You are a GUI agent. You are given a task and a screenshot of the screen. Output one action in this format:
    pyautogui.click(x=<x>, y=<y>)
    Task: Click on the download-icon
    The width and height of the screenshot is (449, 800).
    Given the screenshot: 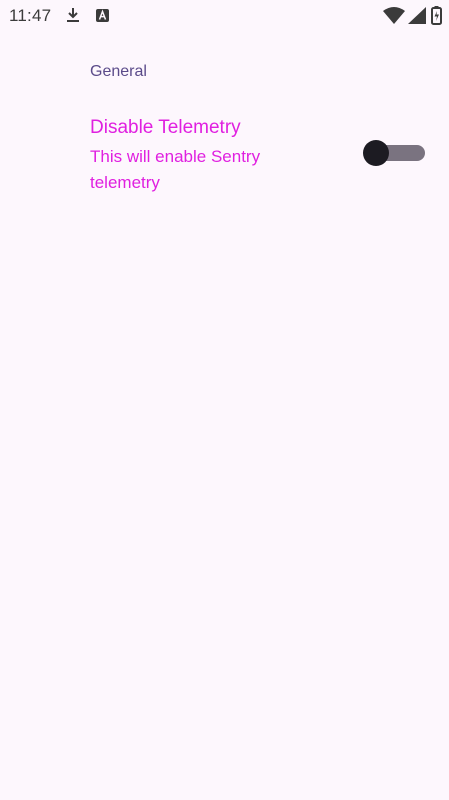 What is the action you would take?
    pyautogui.click(x=73, y=17)
    